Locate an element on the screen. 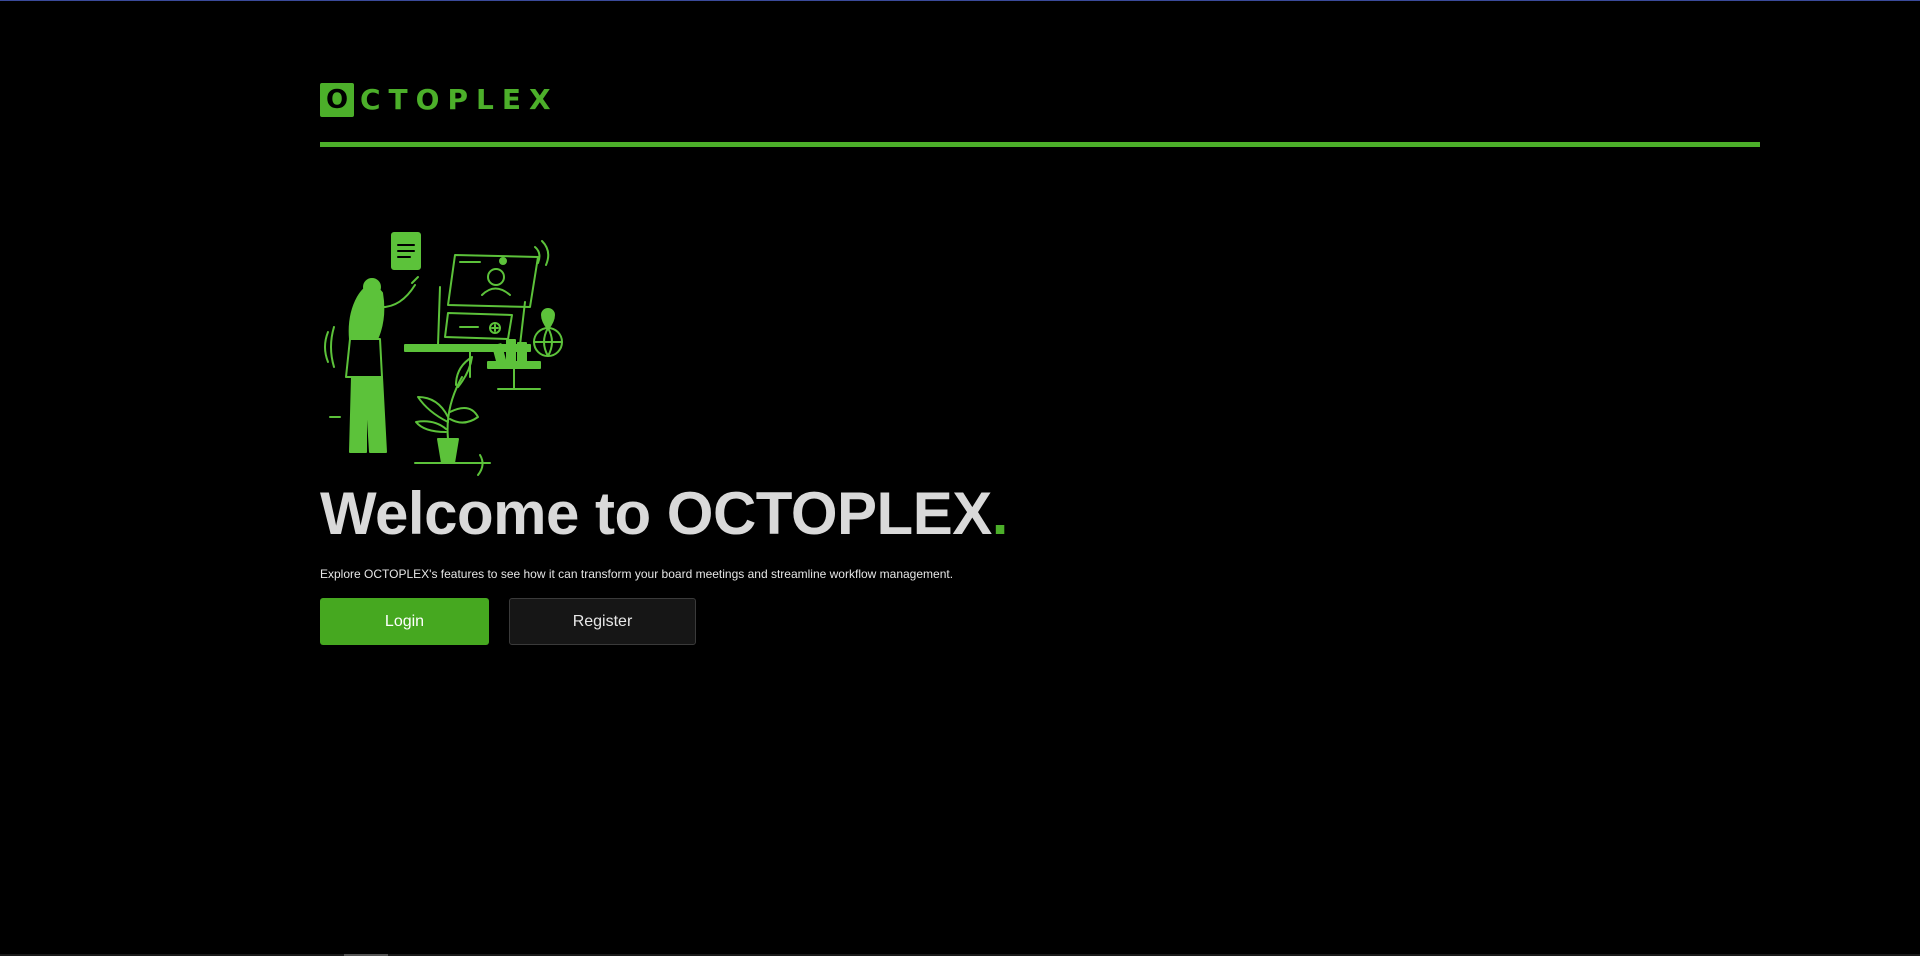  octoplex-logo: O CTOPLEX is located at coordinates (439, 100).